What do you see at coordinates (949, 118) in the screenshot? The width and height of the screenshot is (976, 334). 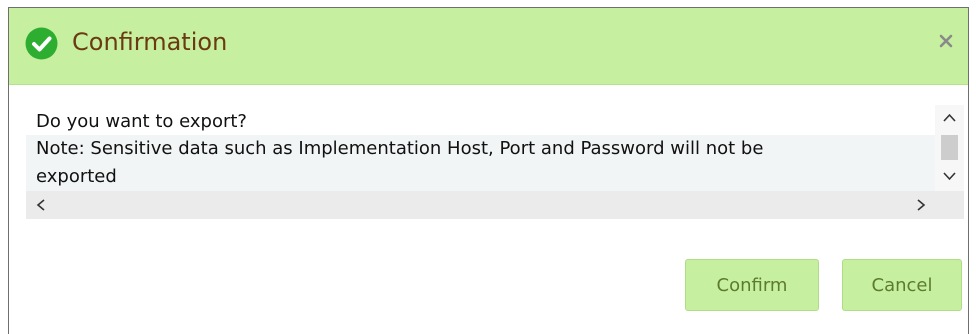 I see `scroll-up-arrow-icon` at bounding box center [949, 118].